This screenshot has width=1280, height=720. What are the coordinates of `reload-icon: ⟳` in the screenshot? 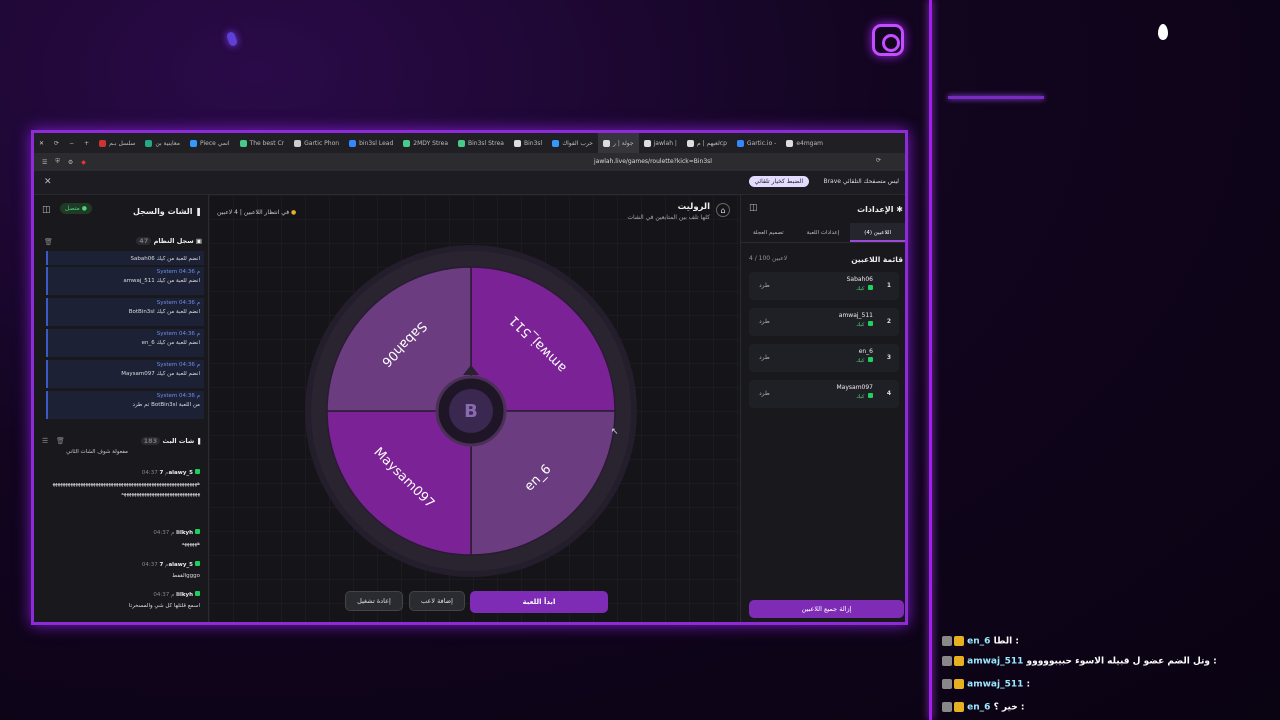 It's located at (56, 143).